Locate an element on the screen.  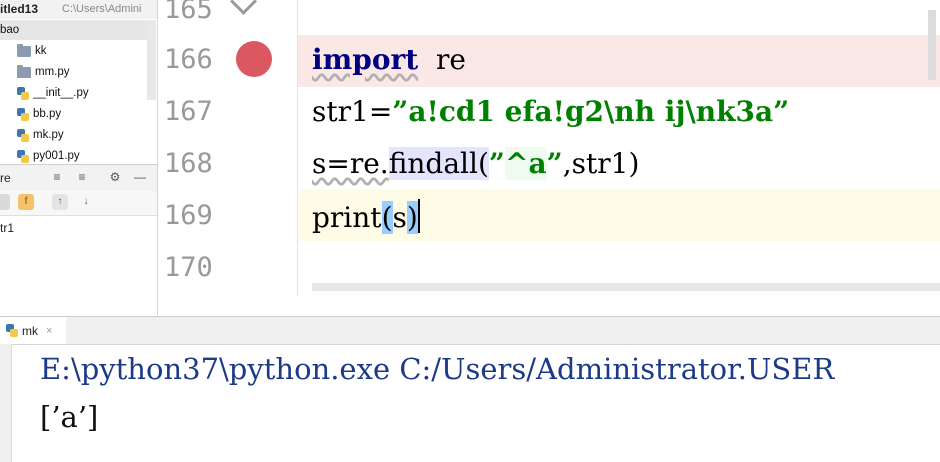
navigate-up-icon: ↑ is located at coordinates (60, 202).